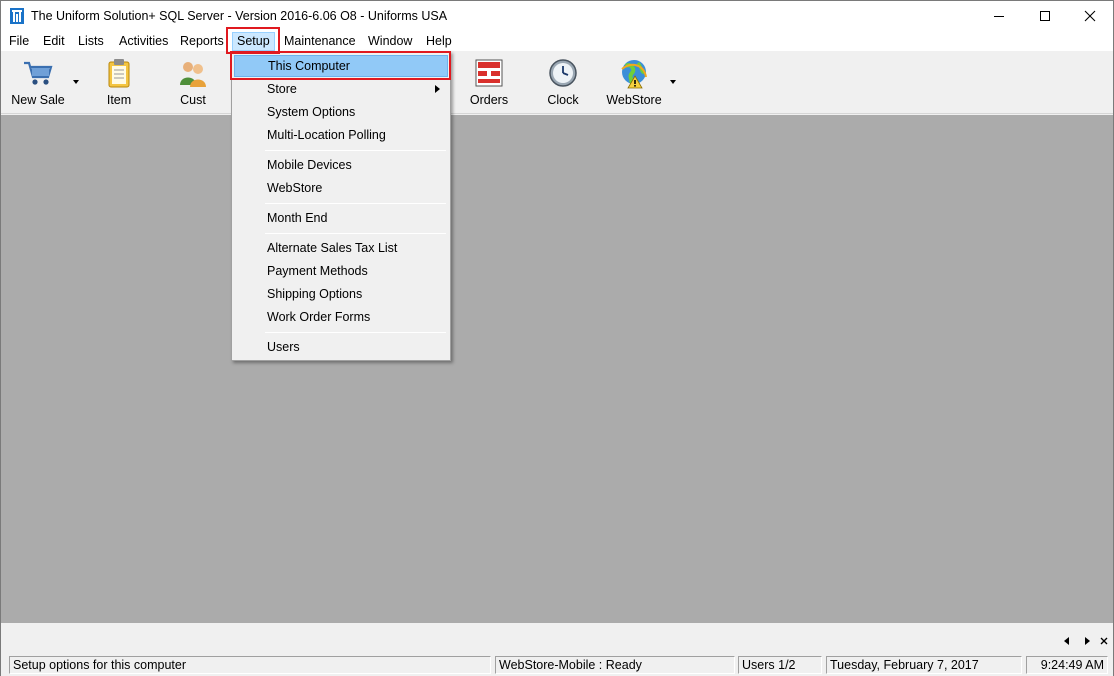  What do you see at coordinates (489, 100) in the screenshot?
I see `orders-label: Orders` at bounding box center [489, 100].